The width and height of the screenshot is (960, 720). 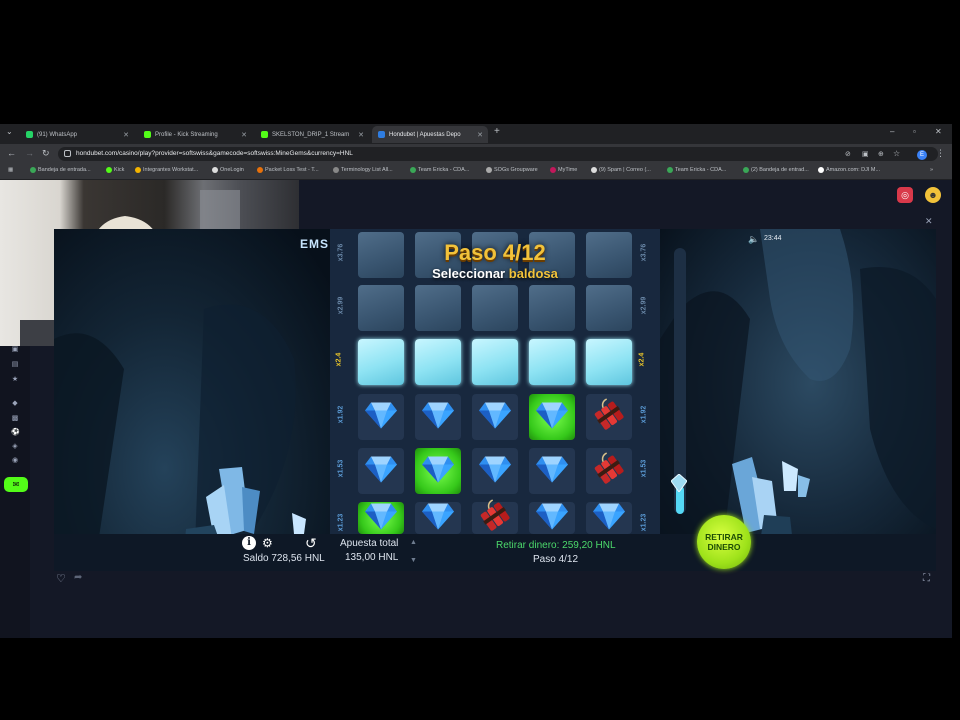 I want to click on share-icon: ➦, so click(x=78, y=577).